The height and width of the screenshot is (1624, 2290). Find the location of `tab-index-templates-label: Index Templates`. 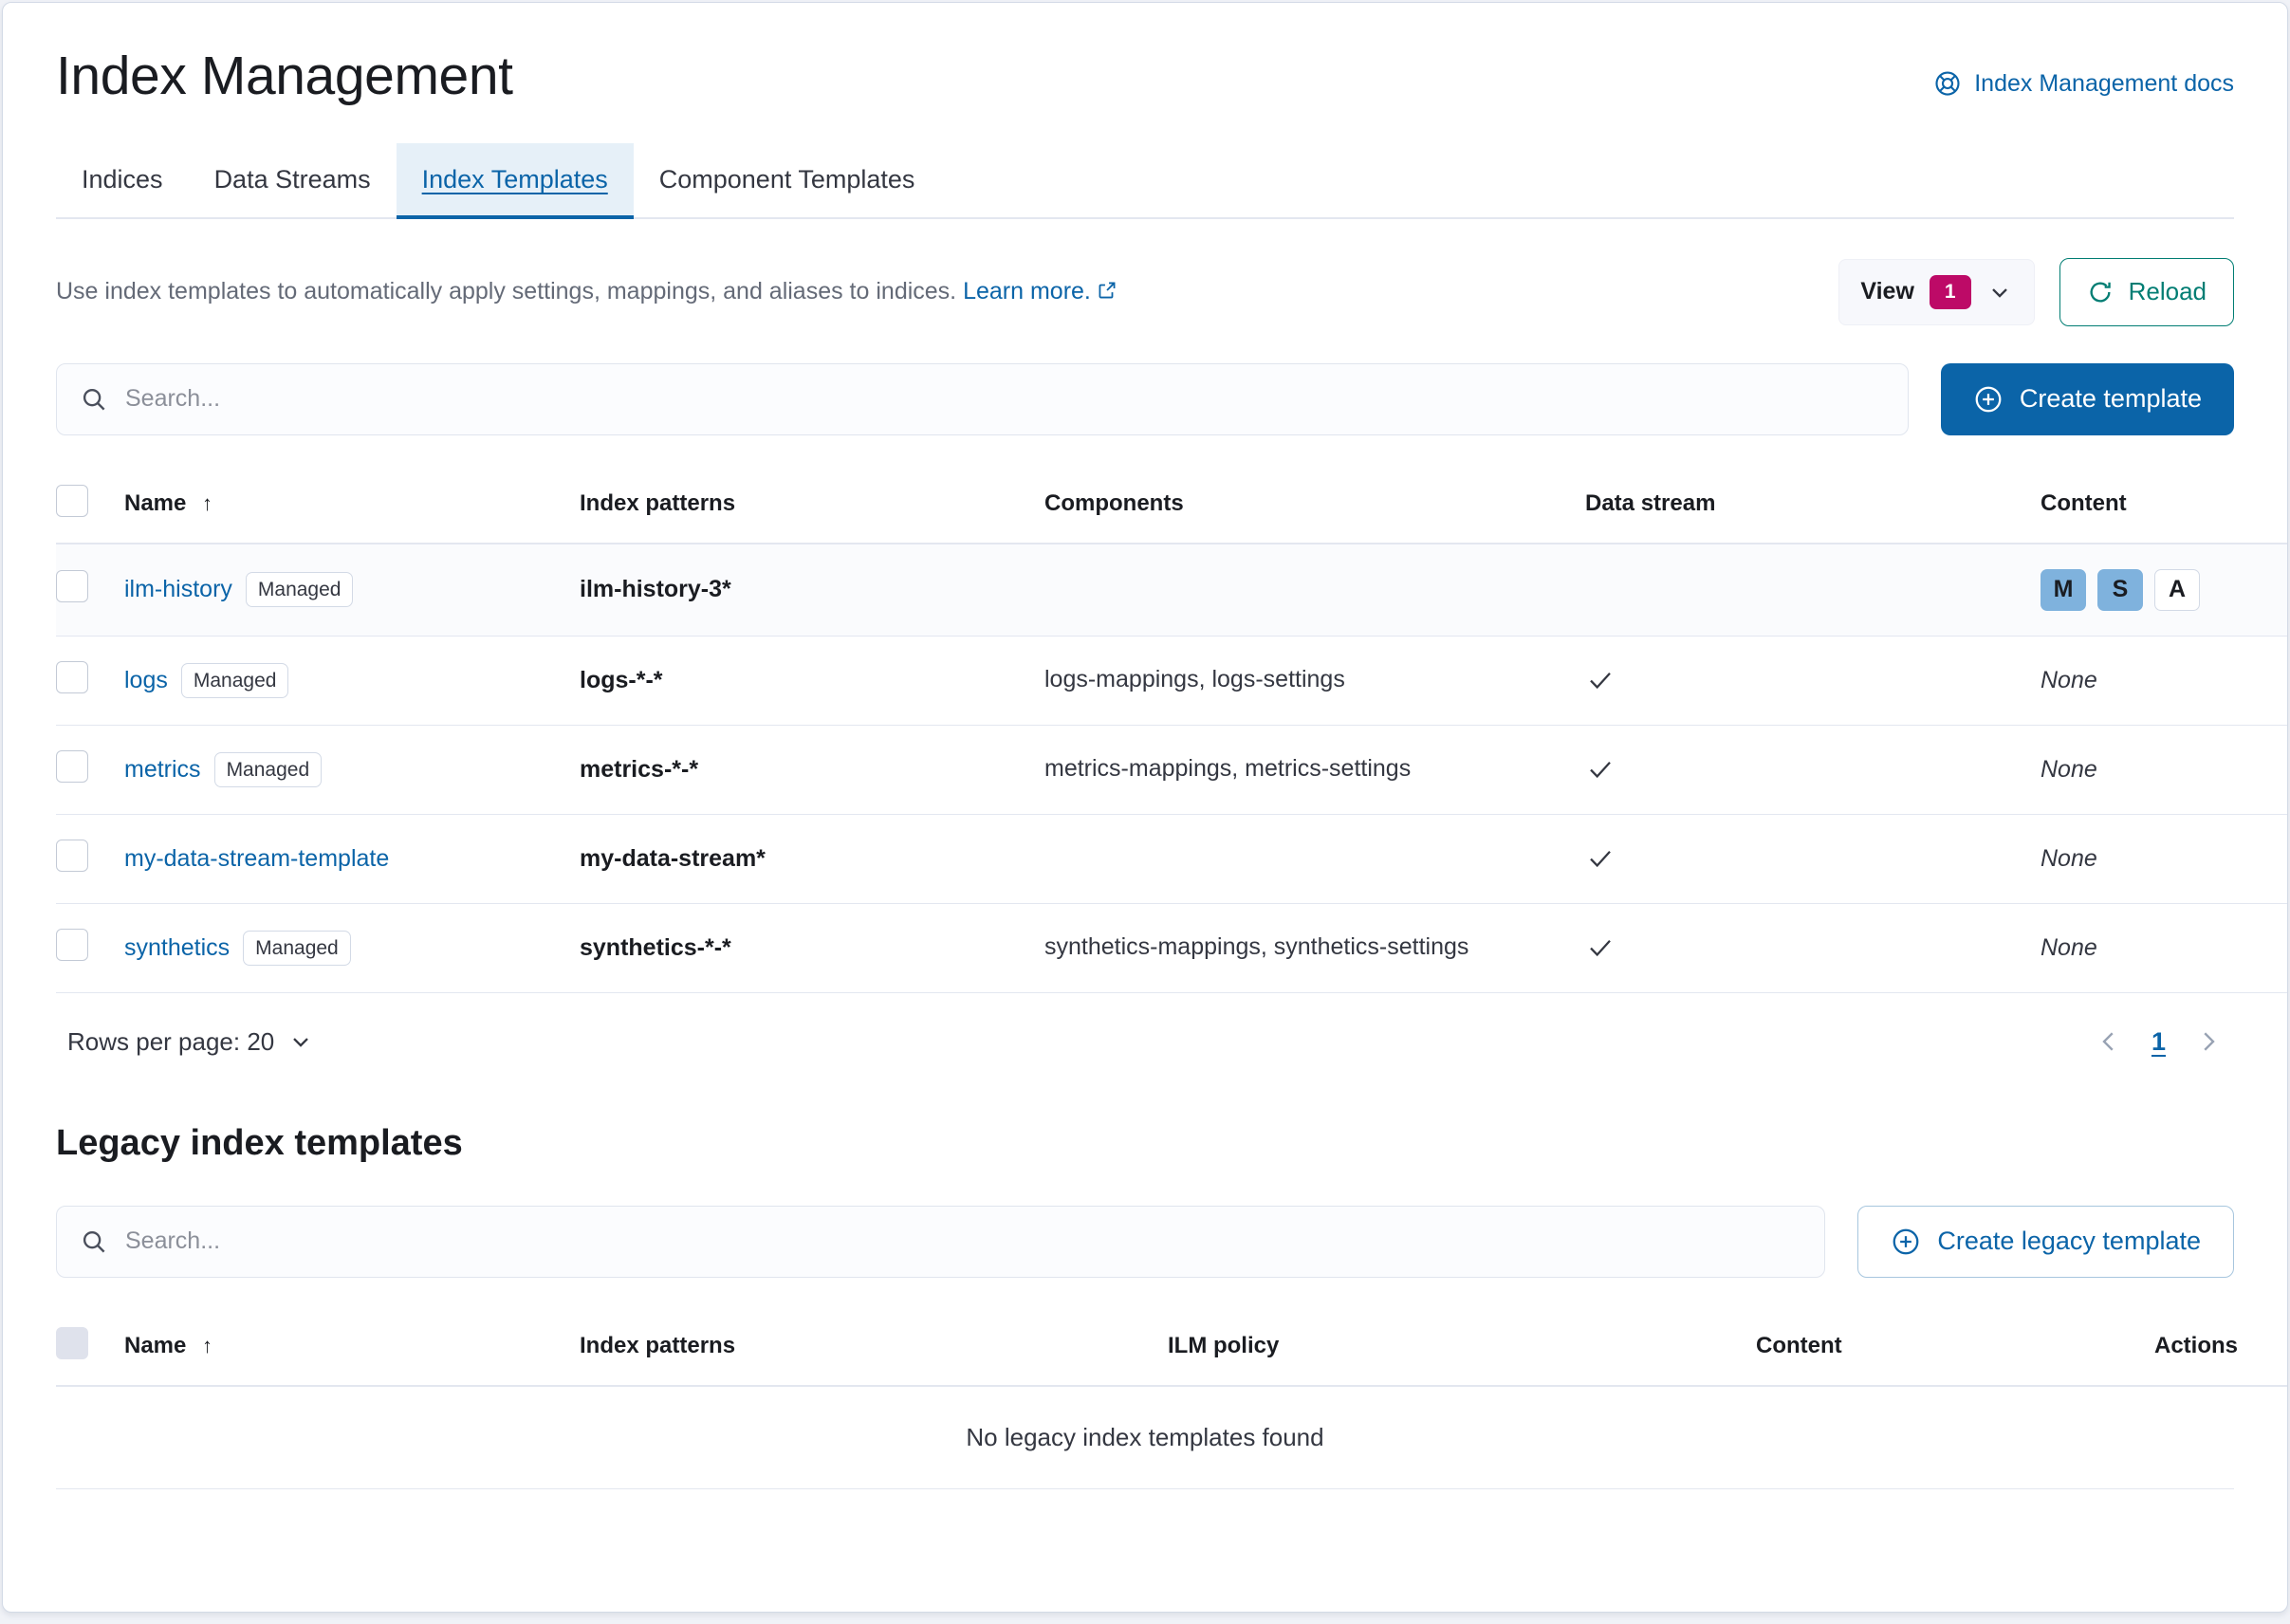

tab-index-templates-label: Index Templates is located at coordinates (515, 180).